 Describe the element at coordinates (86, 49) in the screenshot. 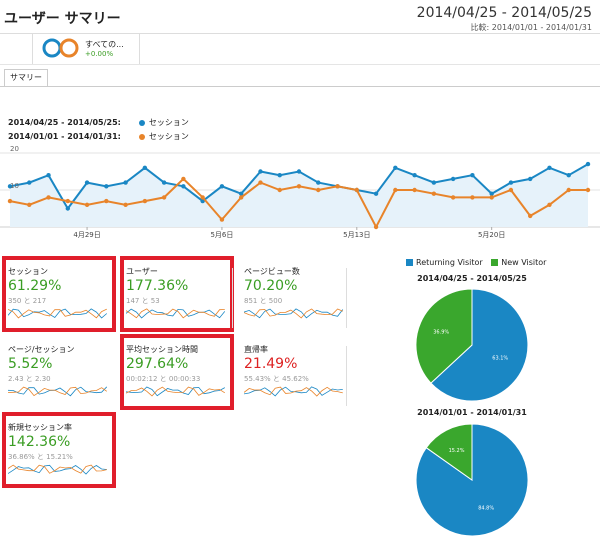

I see `segment-selector: すべての... +0.00%` at that location.